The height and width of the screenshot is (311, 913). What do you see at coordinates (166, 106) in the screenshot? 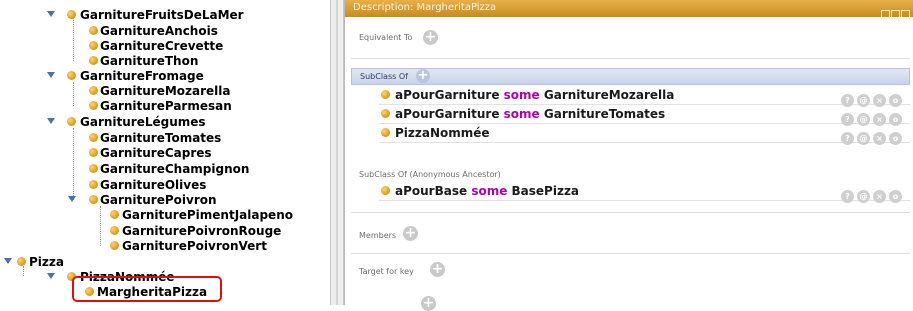
I see `tree-node-label: GarnitureParmesan` at bounding box center [166, 106].